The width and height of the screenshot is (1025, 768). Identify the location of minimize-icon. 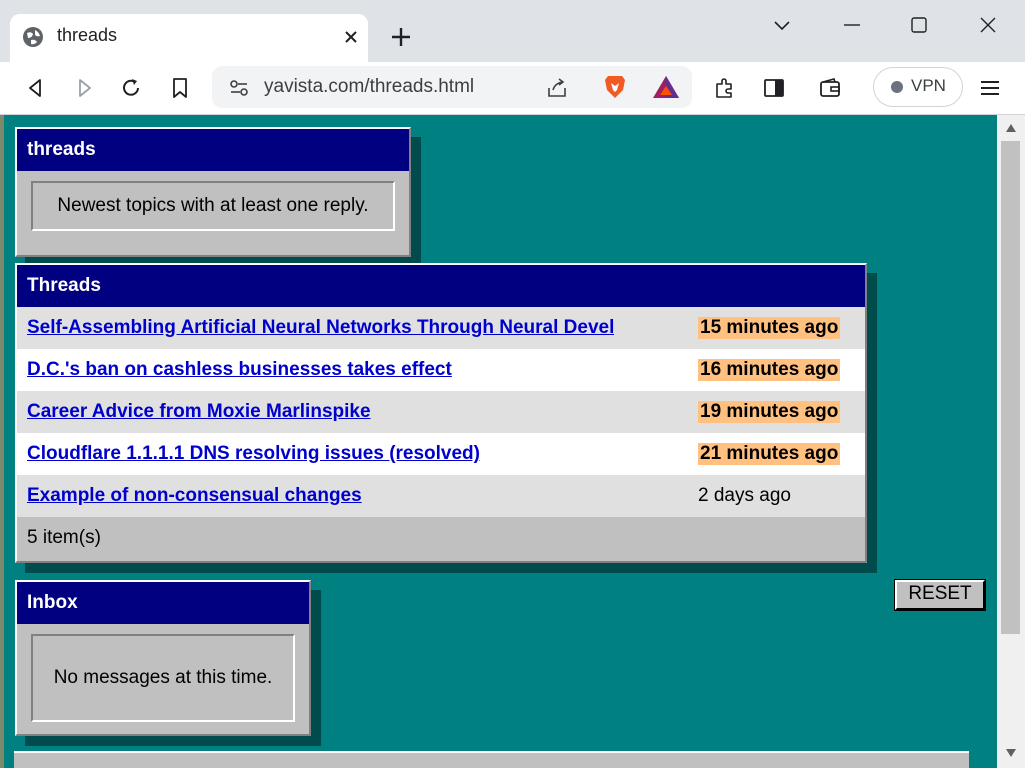
(852, 25).